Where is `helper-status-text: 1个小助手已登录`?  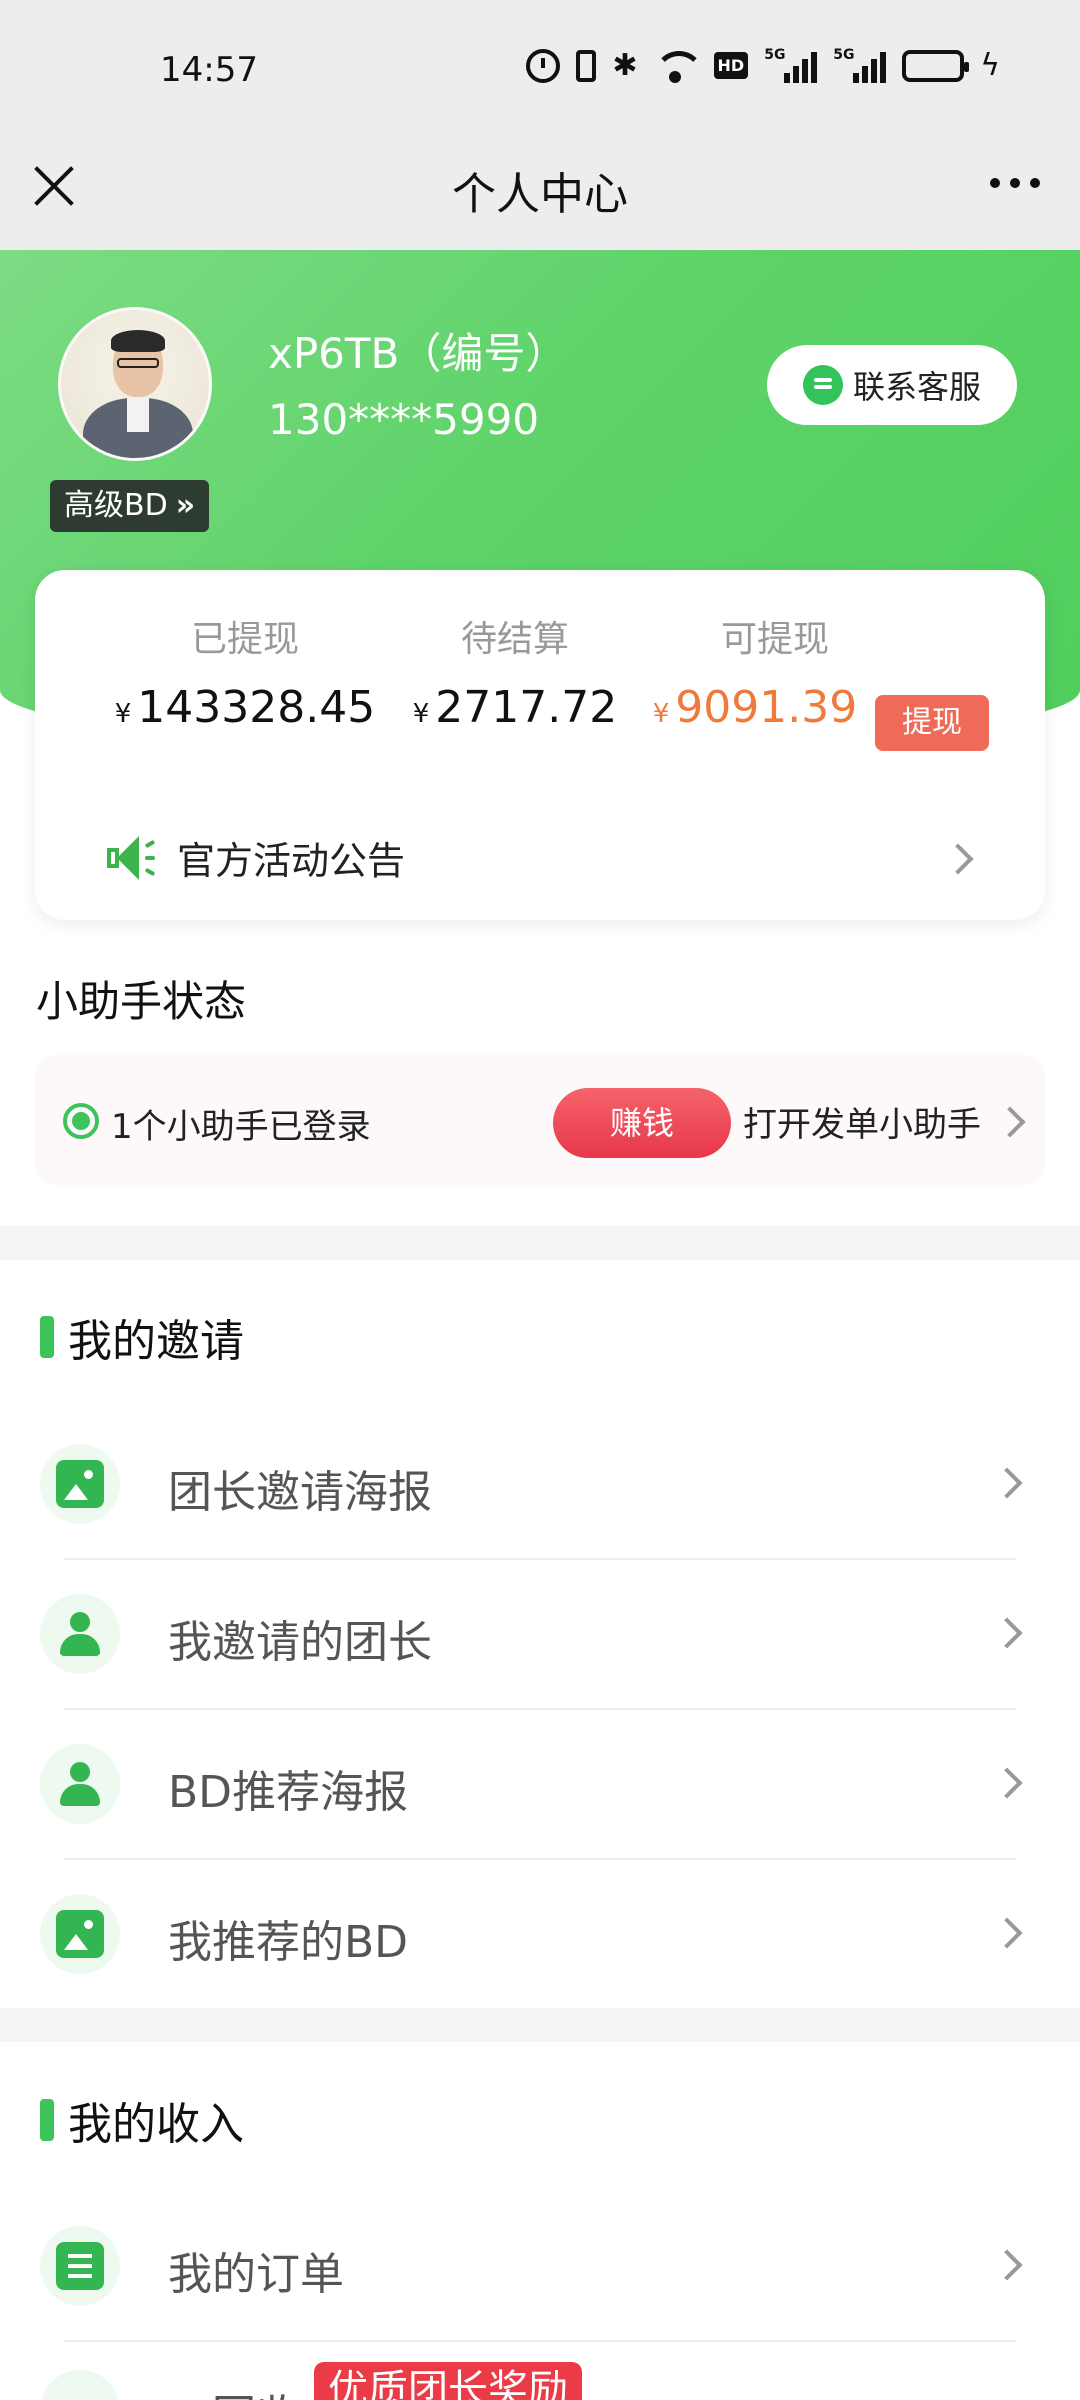
helper-status-text: 1个小助手已登录 is located at coordinates (241, 1127).